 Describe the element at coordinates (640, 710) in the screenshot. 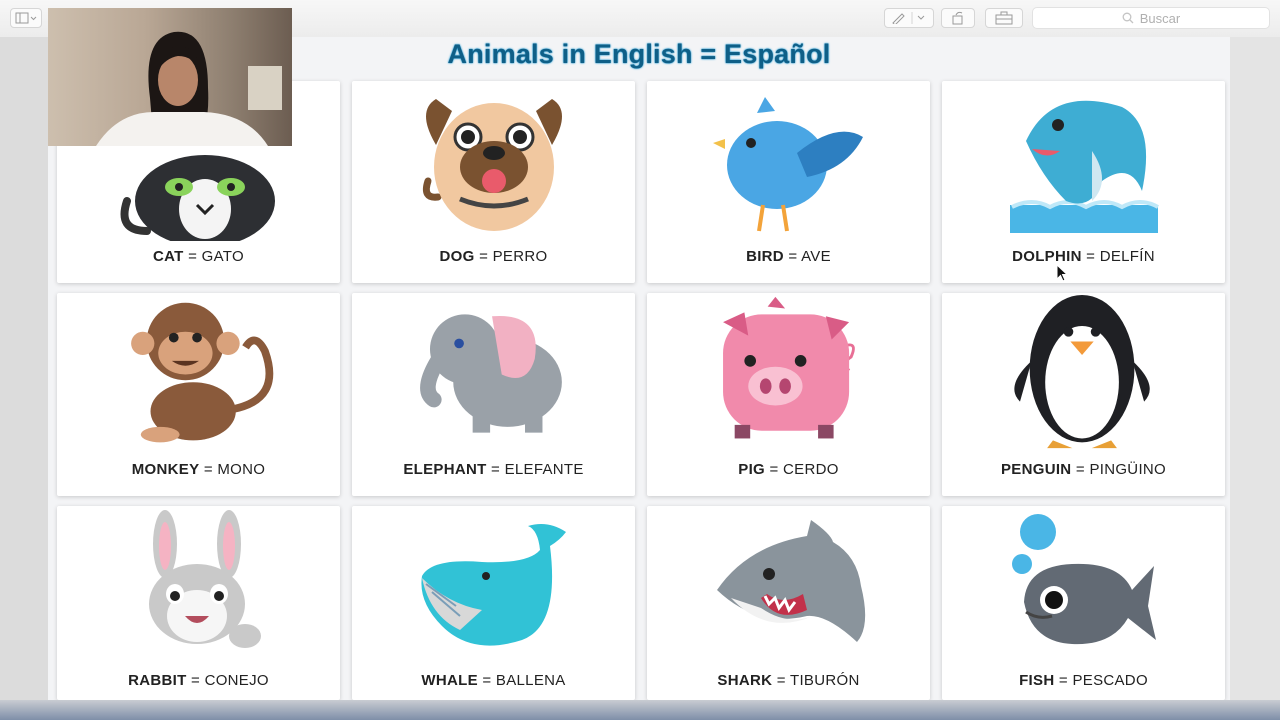

I see `bottom-desktop-strip` at that location.